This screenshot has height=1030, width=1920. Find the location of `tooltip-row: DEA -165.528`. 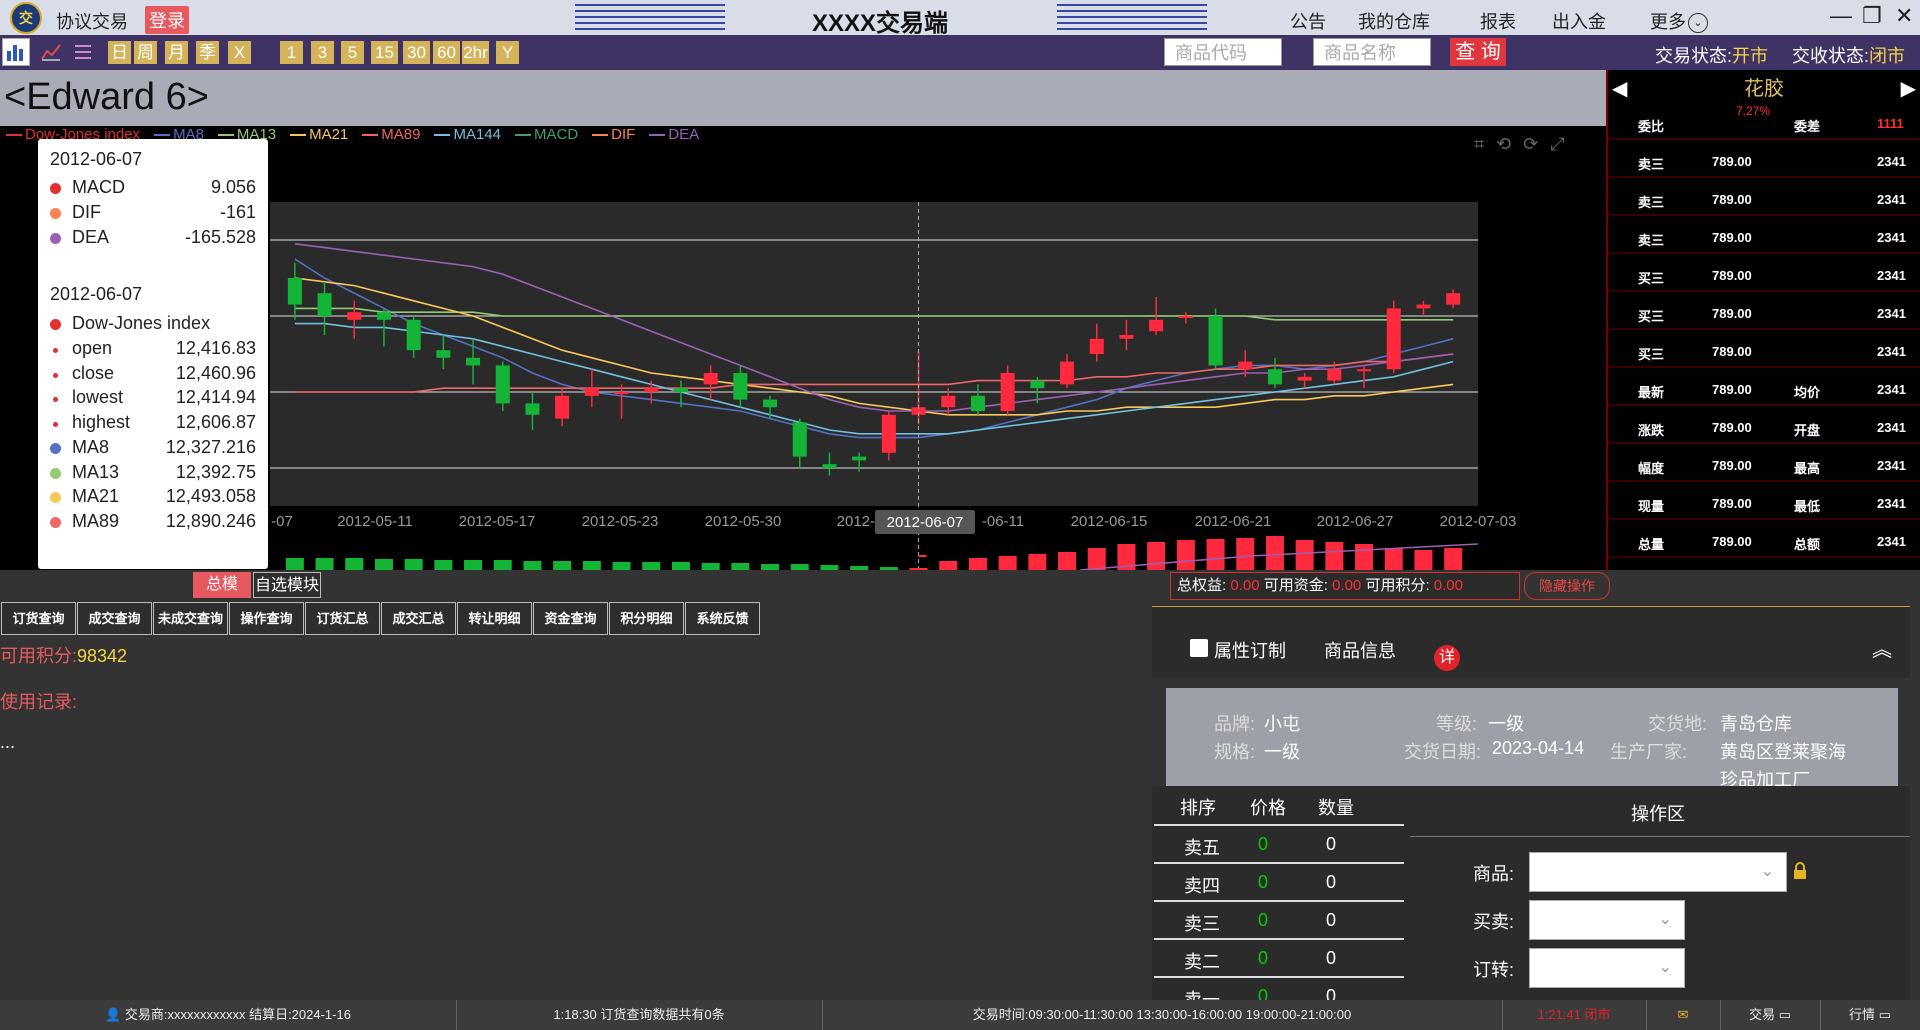

tooltip-row: DEA -165.528 is located at coordinates (153, 238).